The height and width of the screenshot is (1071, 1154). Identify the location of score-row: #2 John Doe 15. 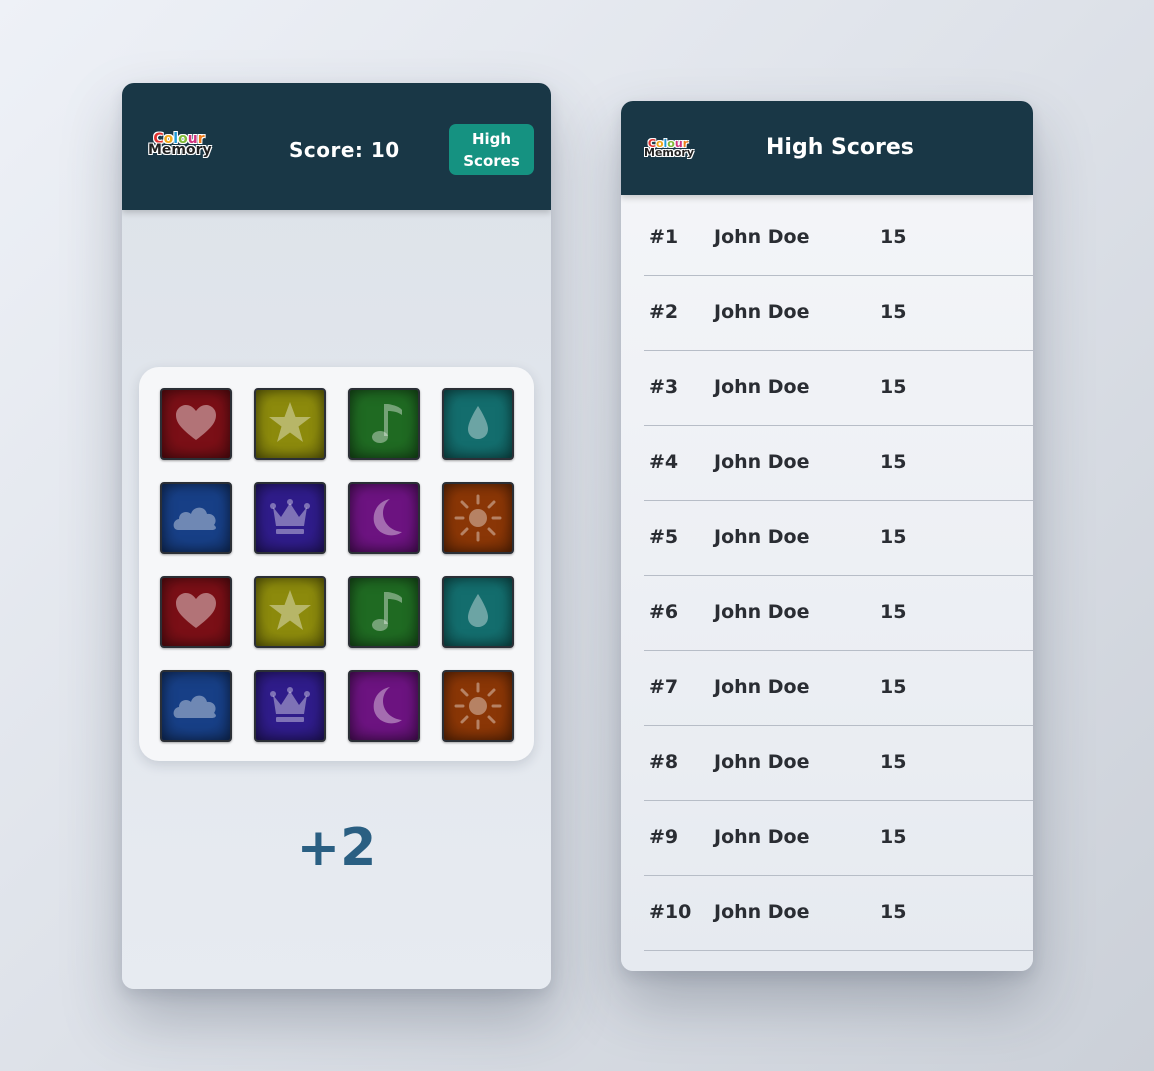
(838, 313).